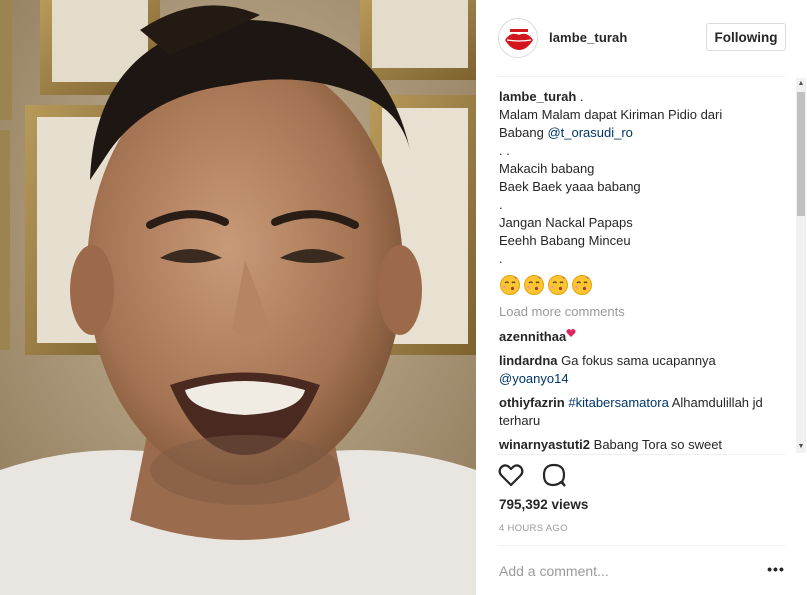 The width and height of the screenshot is (807, 595). What do you see at coordinates (528, 360) in the screenshot?
I see `comment-username: lindardna` at bounding box center [528, 360].